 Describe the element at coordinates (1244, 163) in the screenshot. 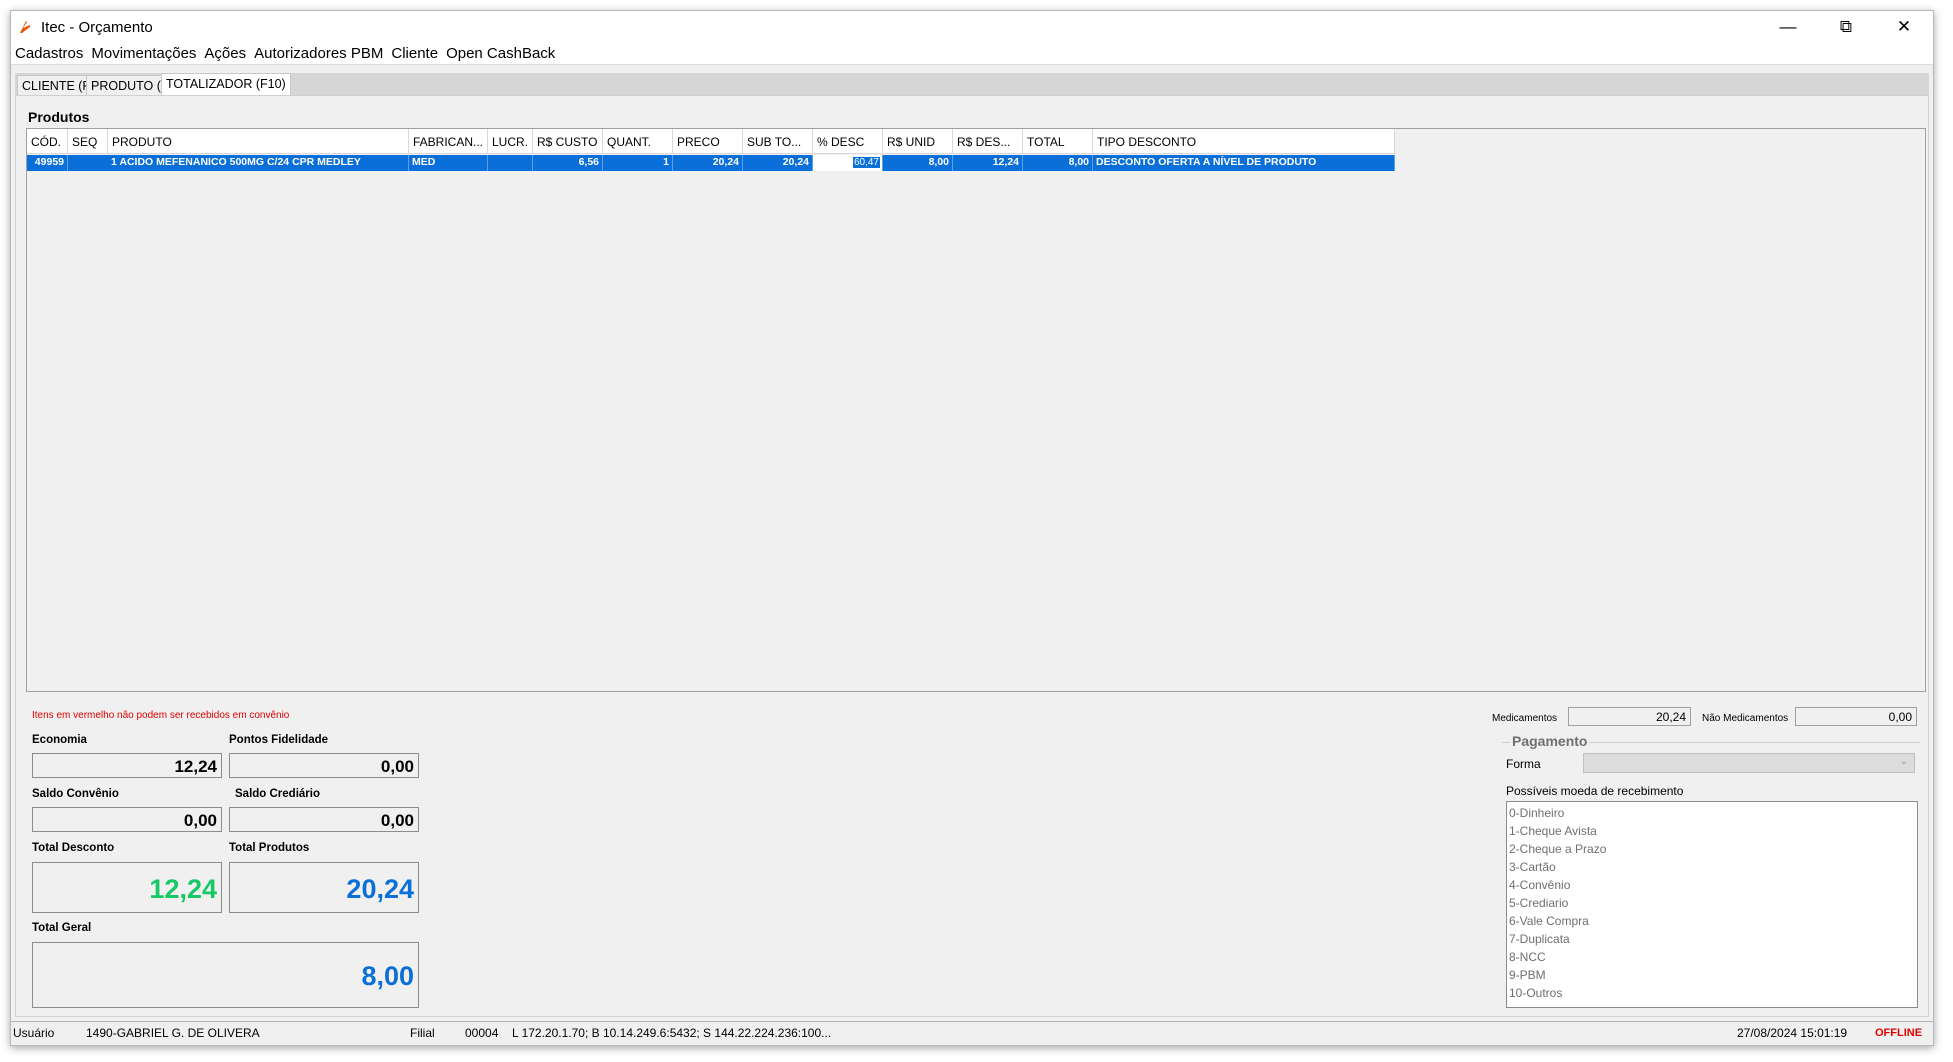

I see `cell-tipo-desconto: DESCONTO OFERTA A NÍVEL DE PRODUTO` at that location.